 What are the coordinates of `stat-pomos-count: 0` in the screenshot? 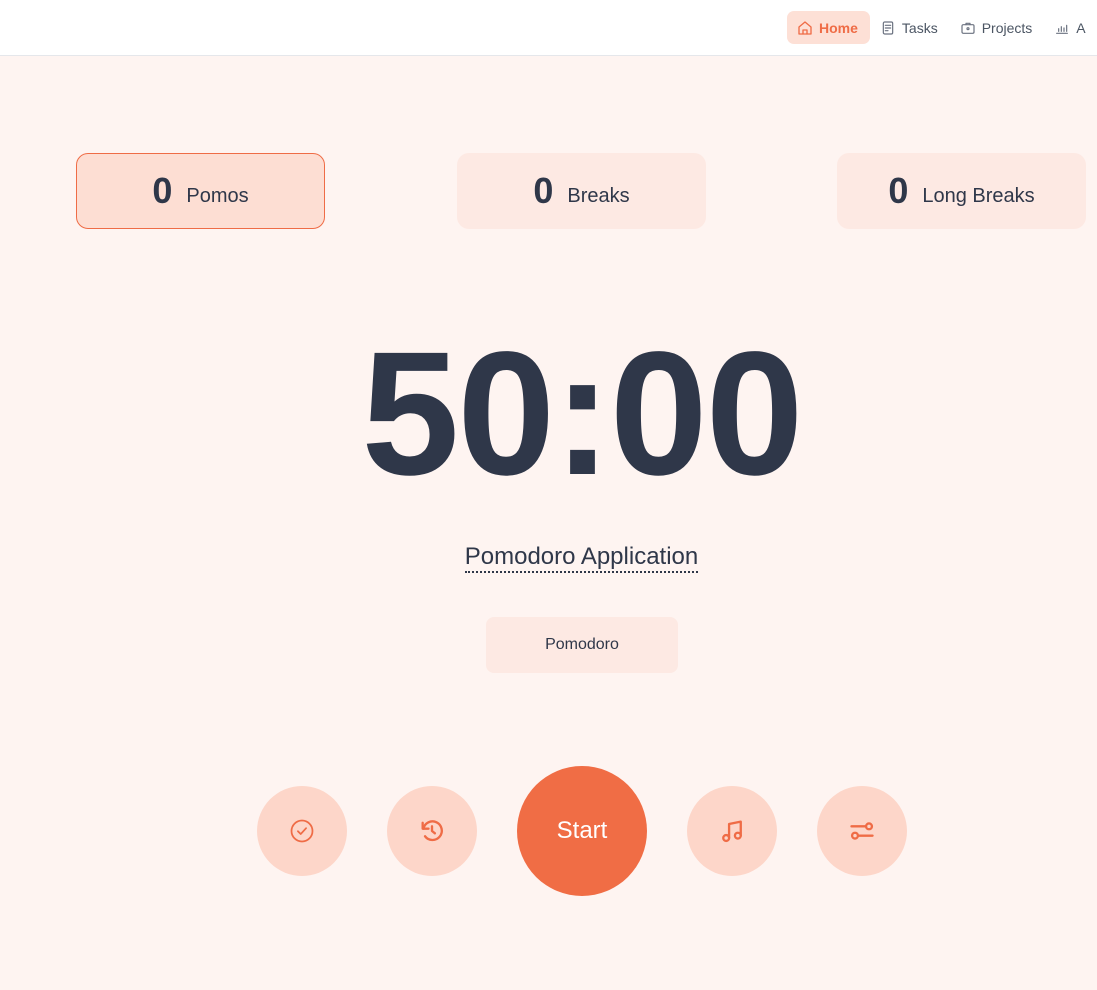 It's located at (162, 190).